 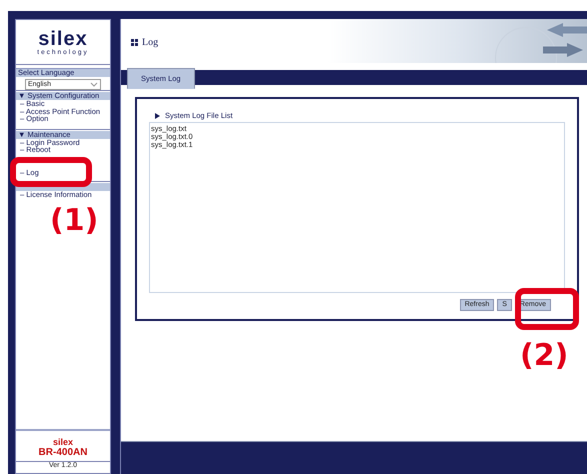 I want to click on annotation-label: (1), so click(x=74, y=220).